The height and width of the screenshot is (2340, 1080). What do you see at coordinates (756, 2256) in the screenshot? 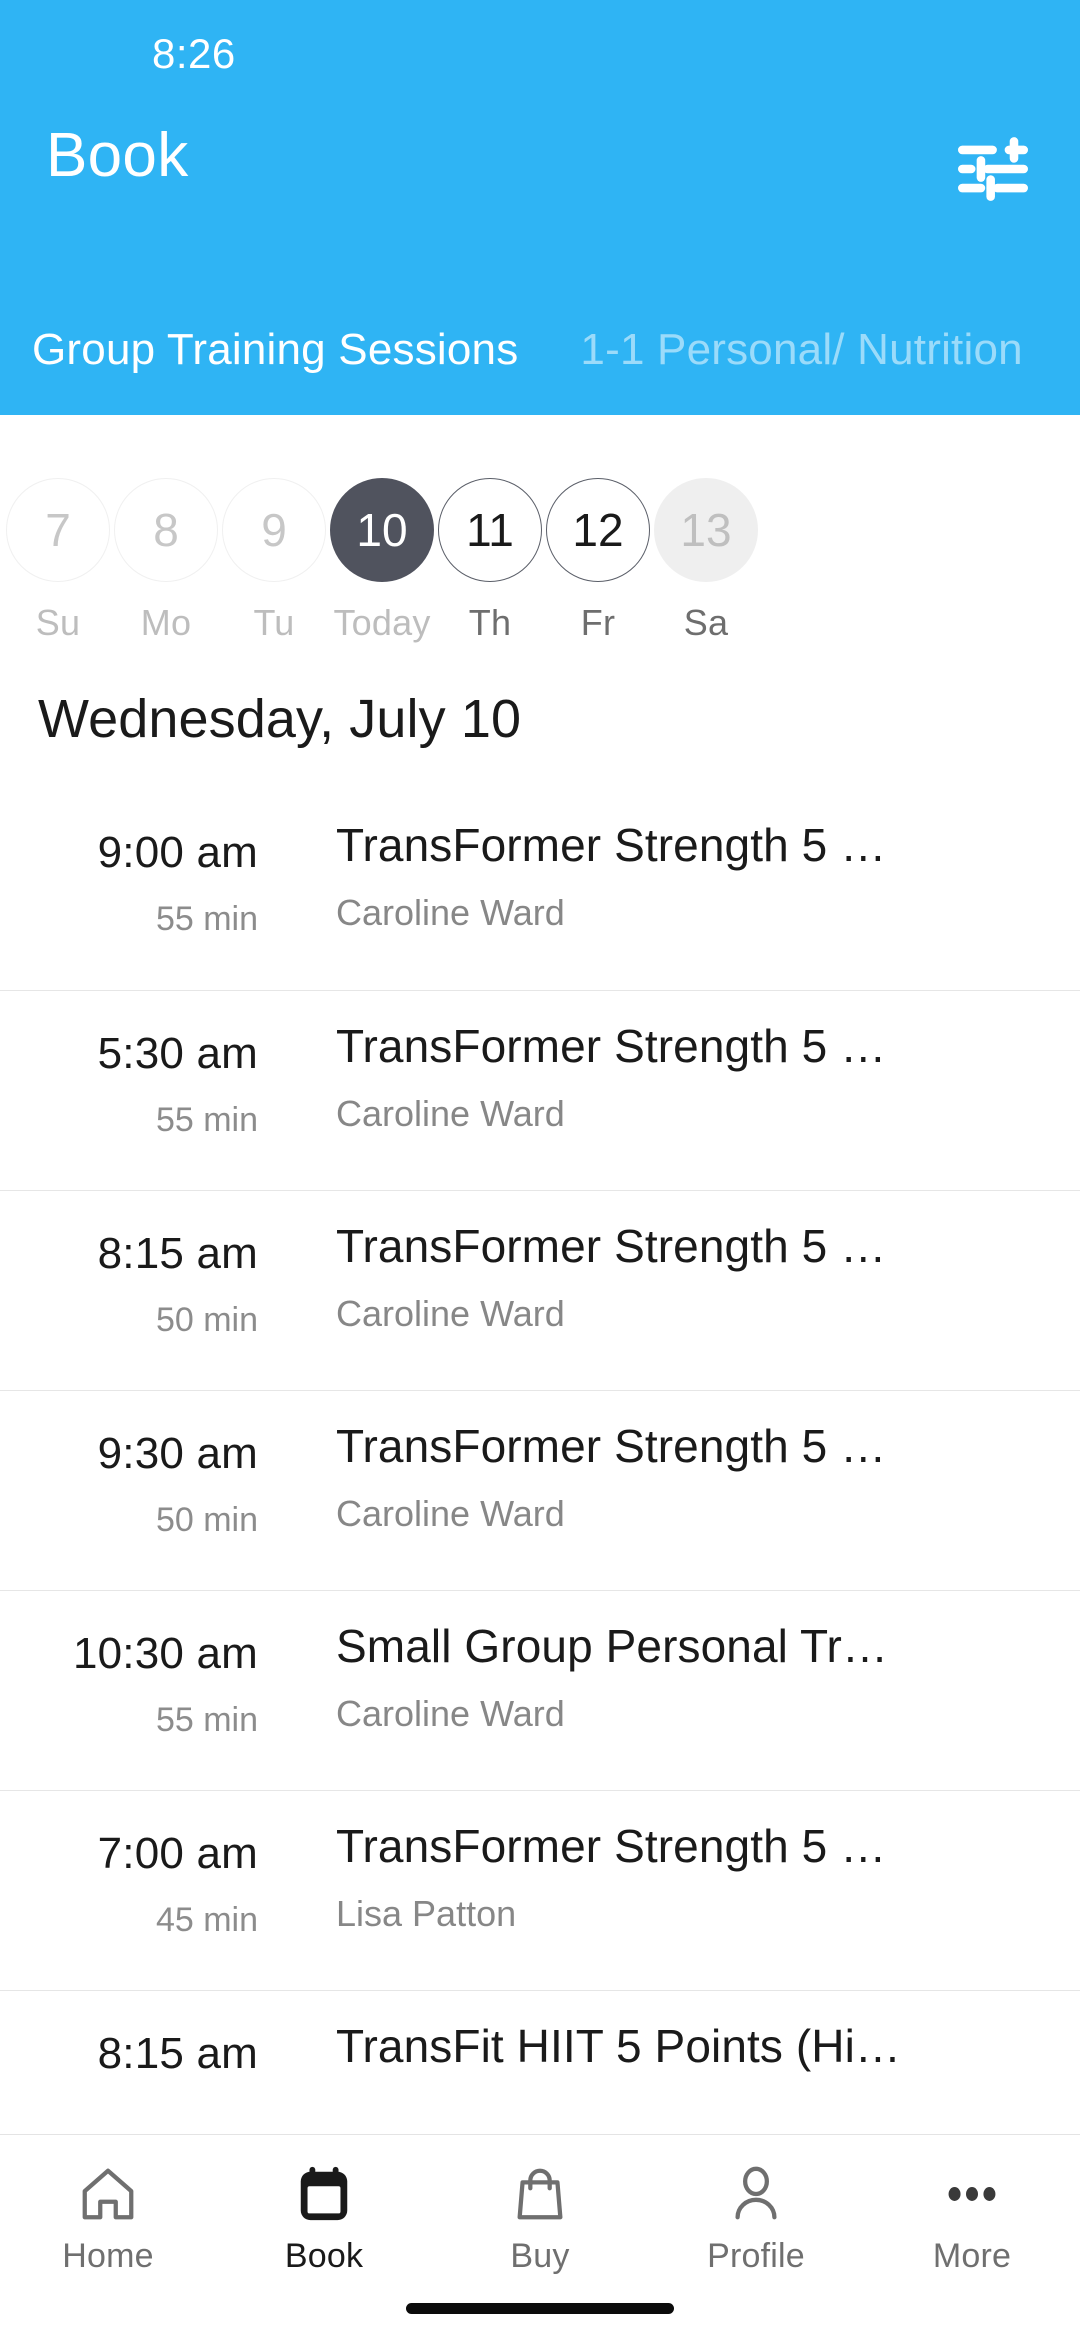
I see `nav-label: Profile` at bounding box center [756, 2256].